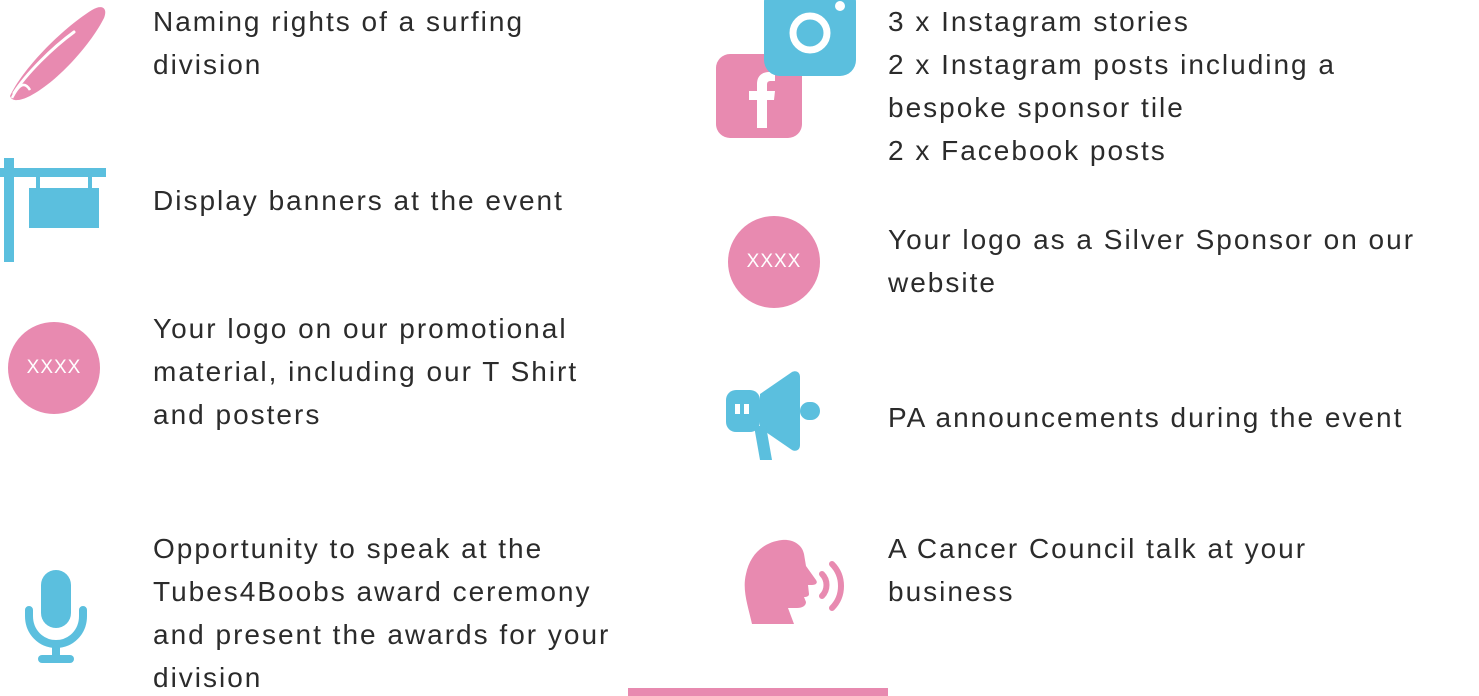 The image size is (1479, 696). Describe the element at coordinates (795, 581) in the screenshot. I see `speaking-head-icon` at that location.